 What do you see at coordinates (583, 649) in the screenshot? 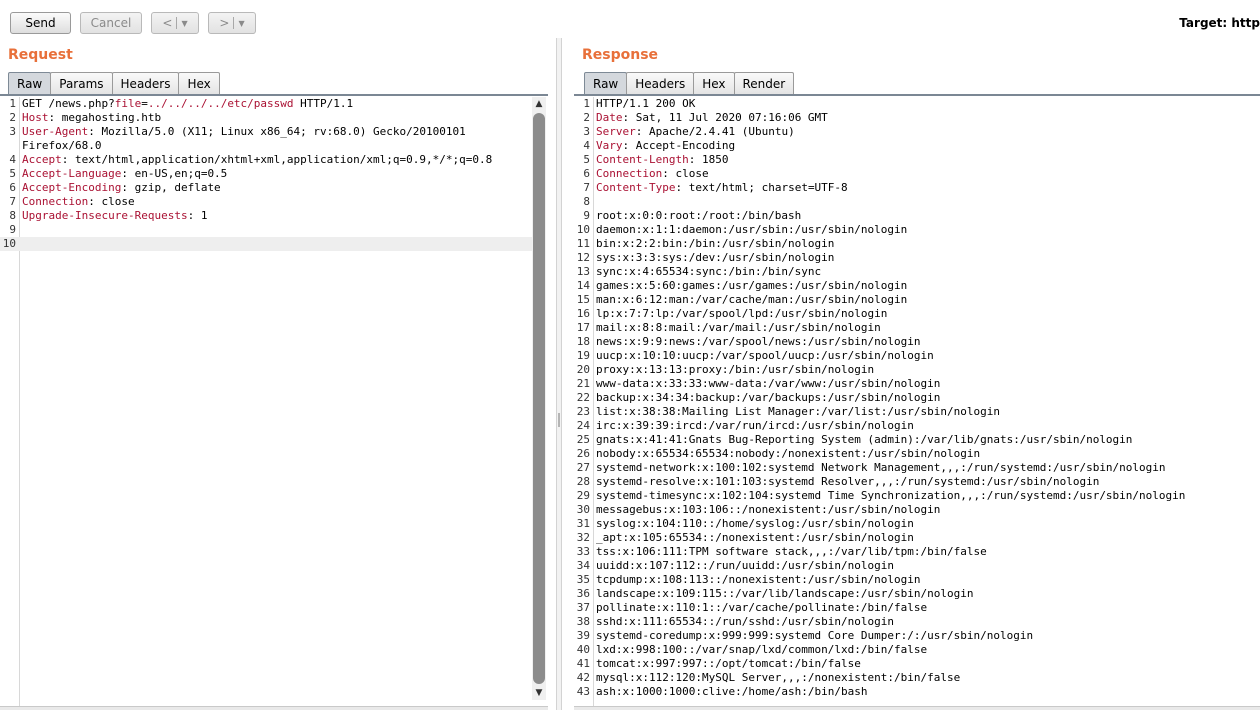
I see `line-number: 40` at bounding box center [583, 649].